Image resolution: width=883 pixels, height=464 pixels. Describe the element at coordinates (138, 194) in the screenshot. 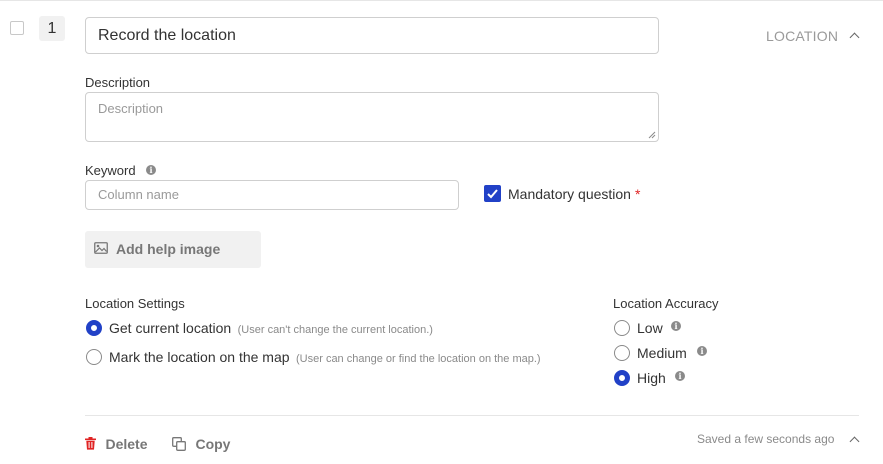

I see `keyword-placeholder: Column name` at that location.